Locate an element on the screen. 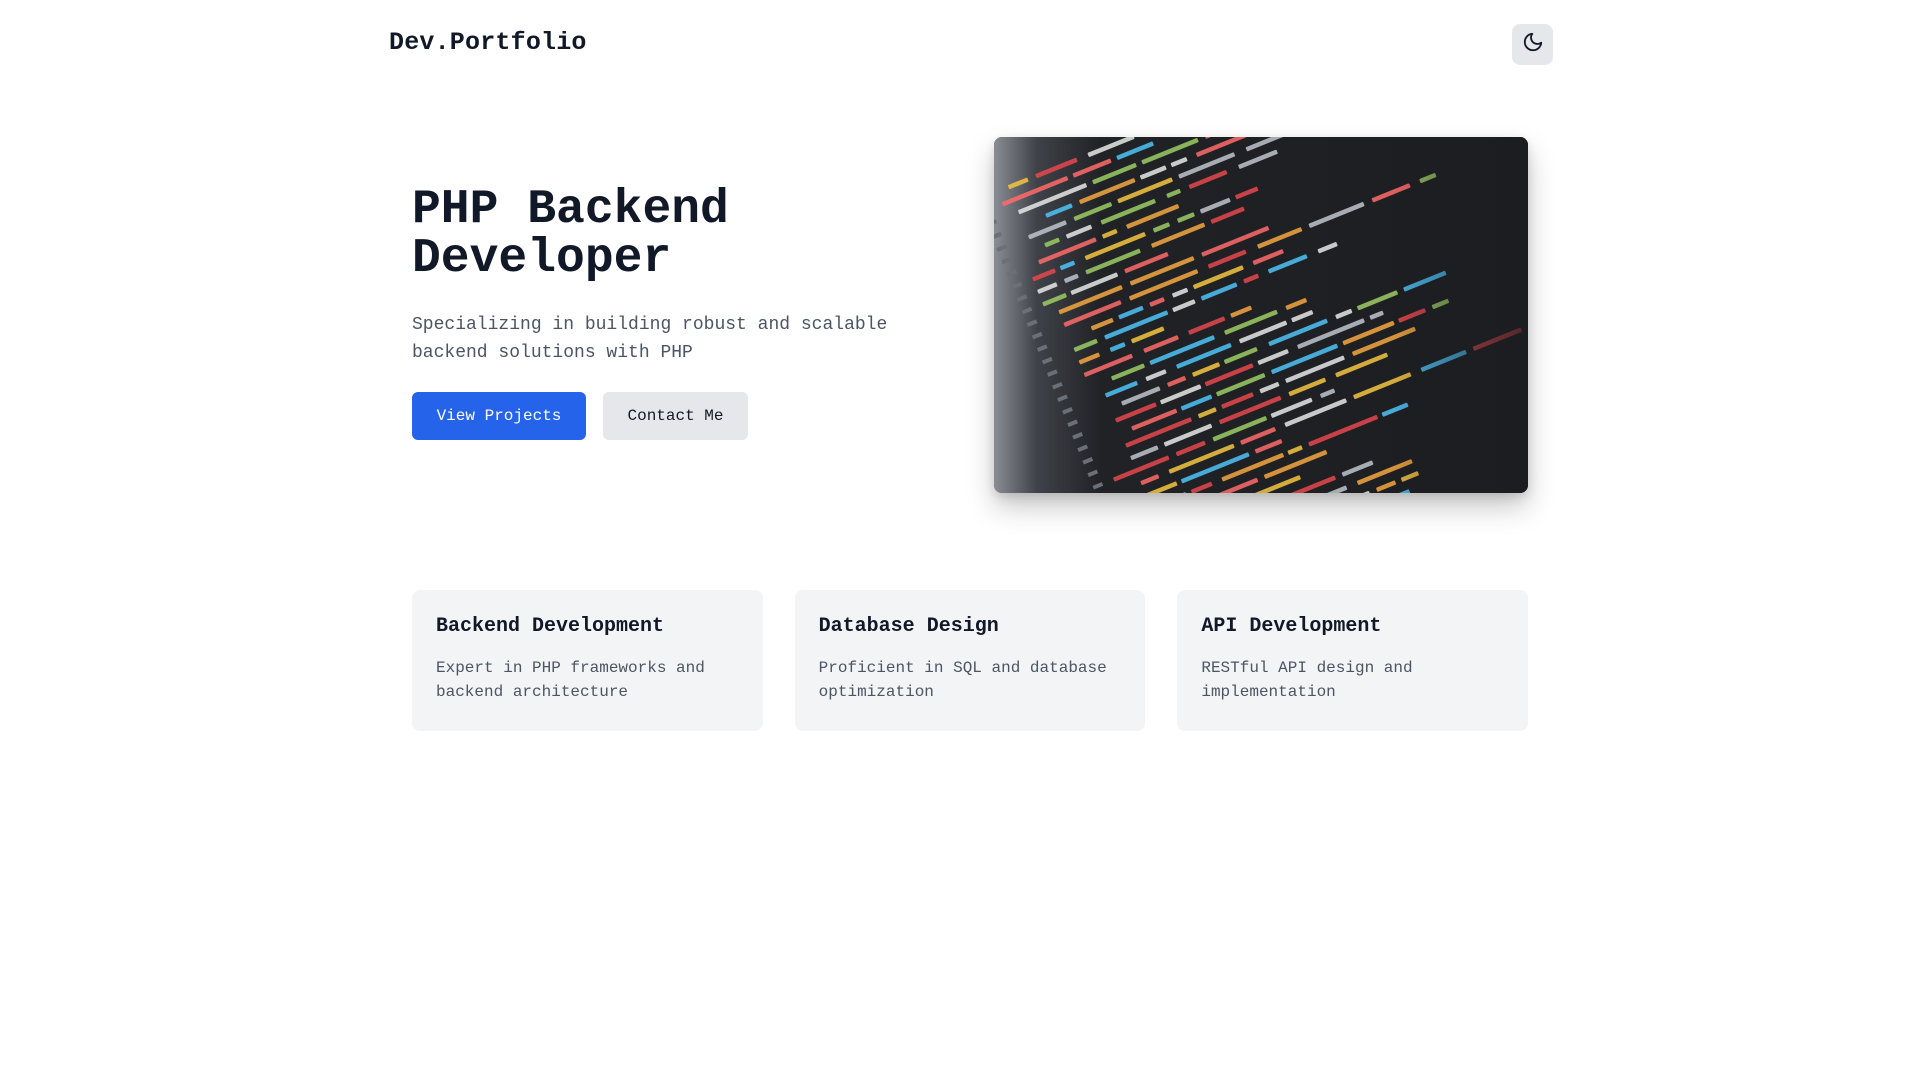  code-screen-image is located at coordinates (1261, 315).